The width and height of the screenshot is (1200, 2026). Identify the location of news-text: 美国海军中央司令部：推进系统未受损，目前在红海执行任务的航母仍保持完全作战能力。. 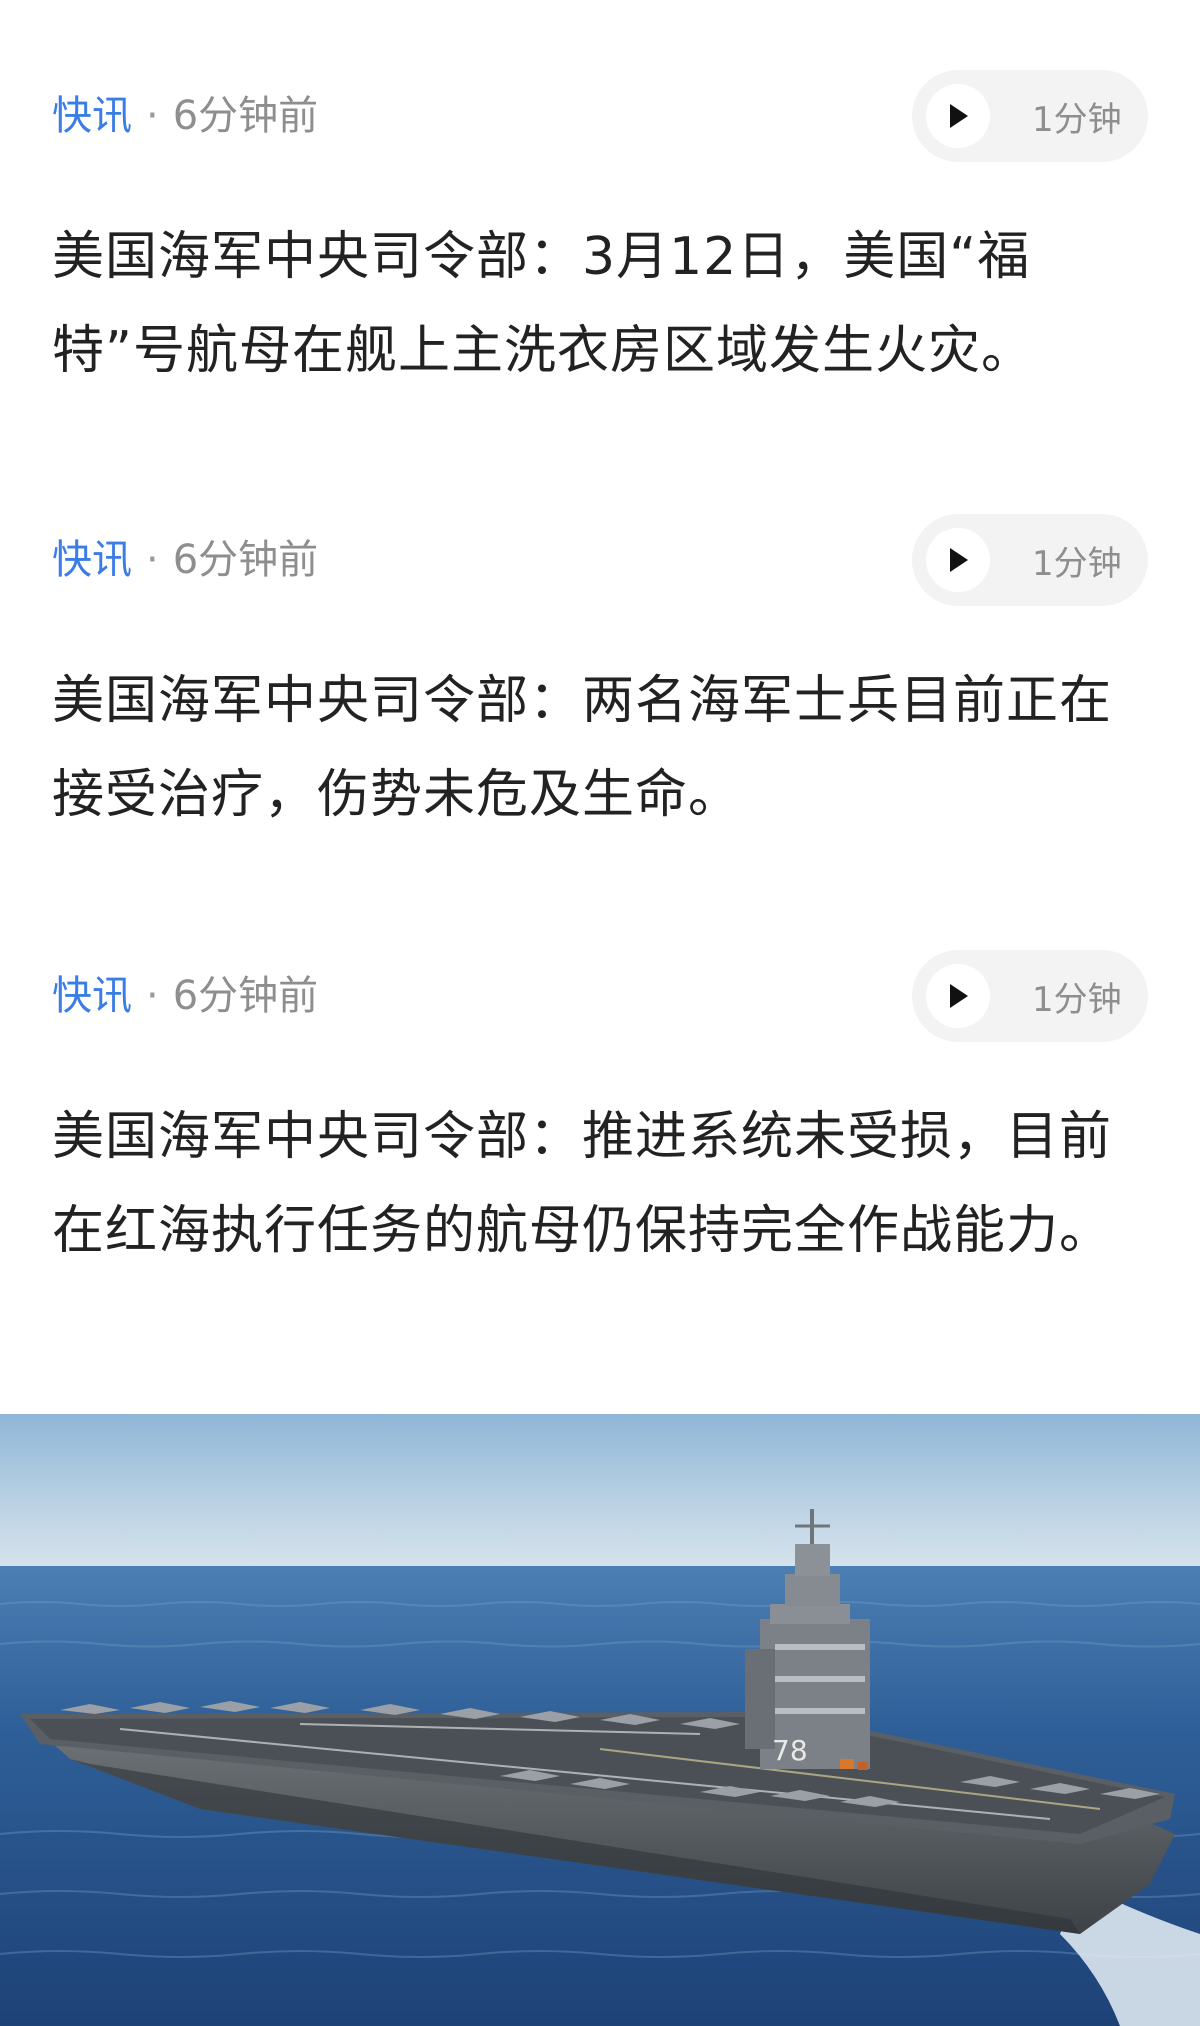
(602, 1184).